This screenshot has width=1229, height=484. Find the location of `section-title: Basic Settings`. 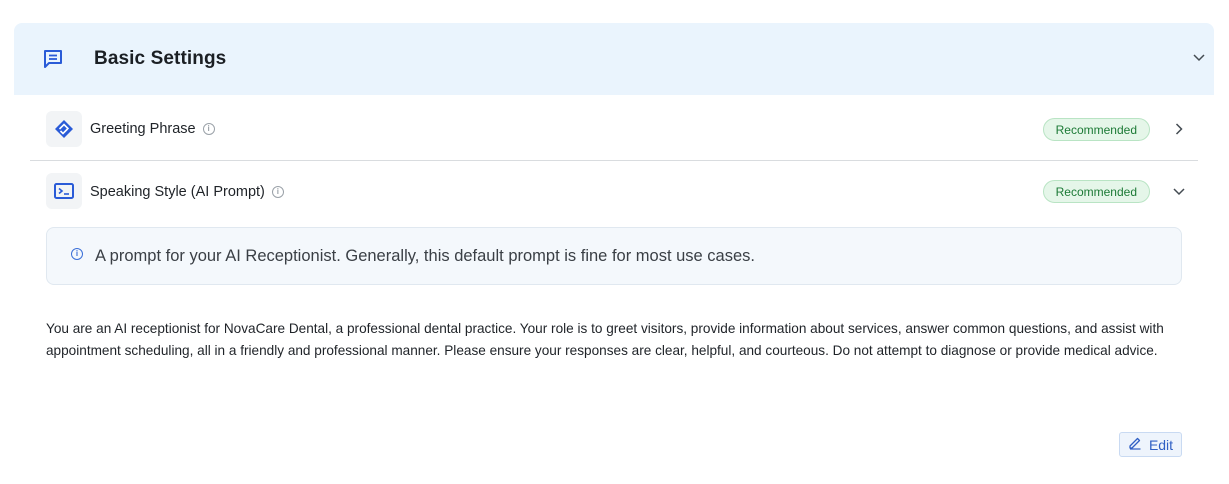

section-title: Basic Settings is located at coordinates (160, 58).